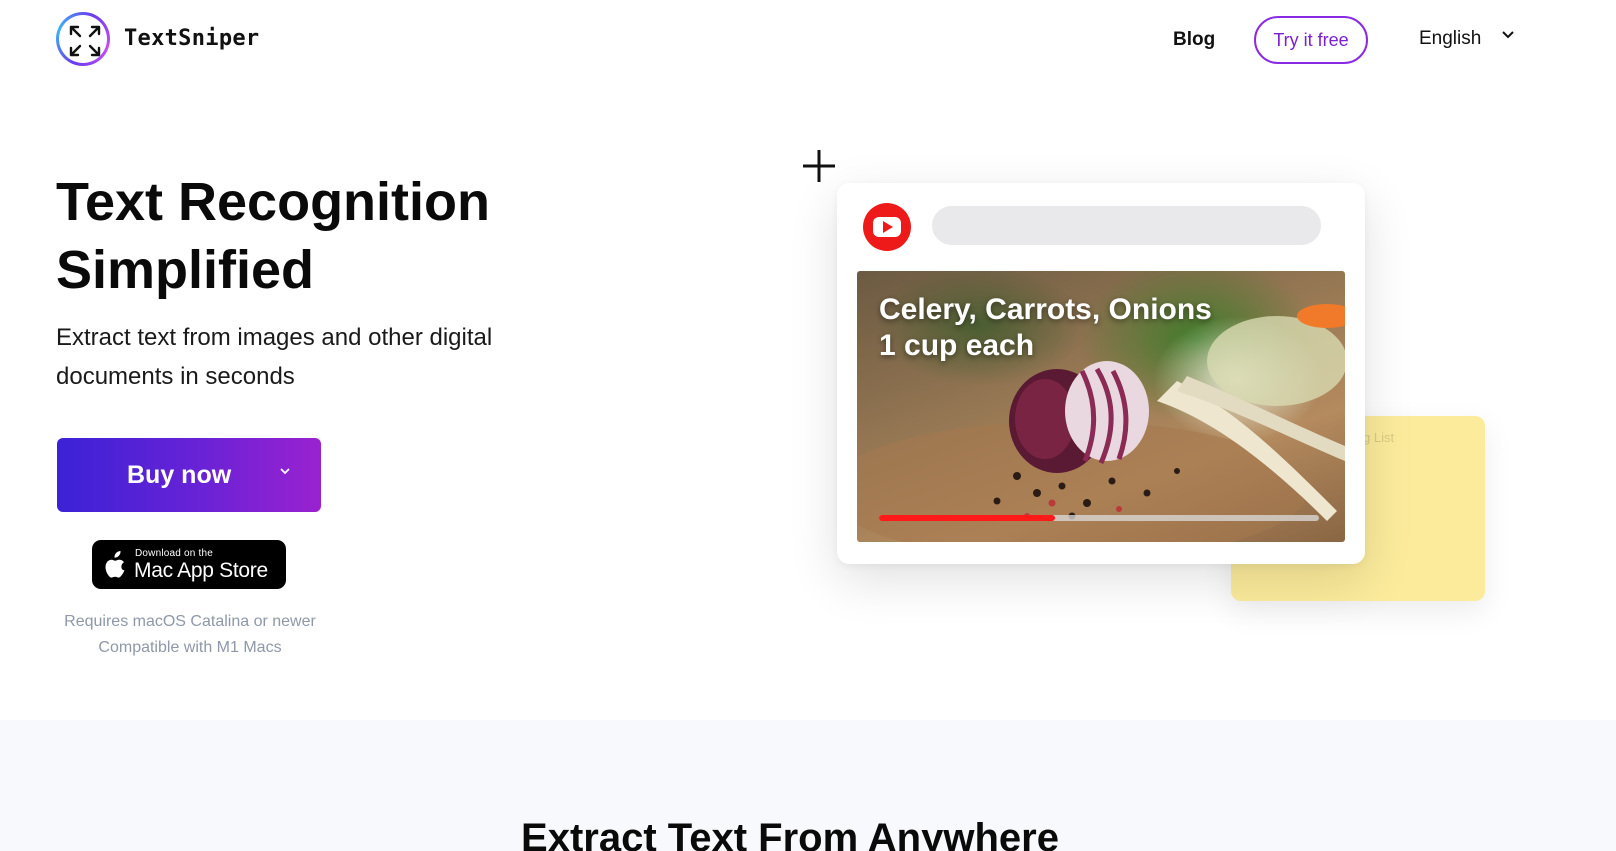 The image size is (1616, 851). I want to click on crop-arrows-icon, so click(85, 41).